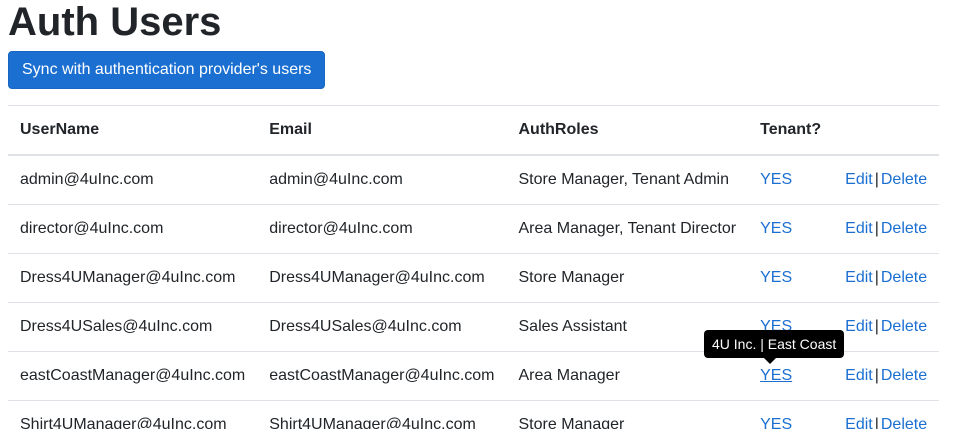 Image resolution: width=954 pixels, height=429 pixels. Describe the element at coordinates (133, 327) in the screenshot. I see `cell-username: Dress4USales@4uInc.com` at that location.